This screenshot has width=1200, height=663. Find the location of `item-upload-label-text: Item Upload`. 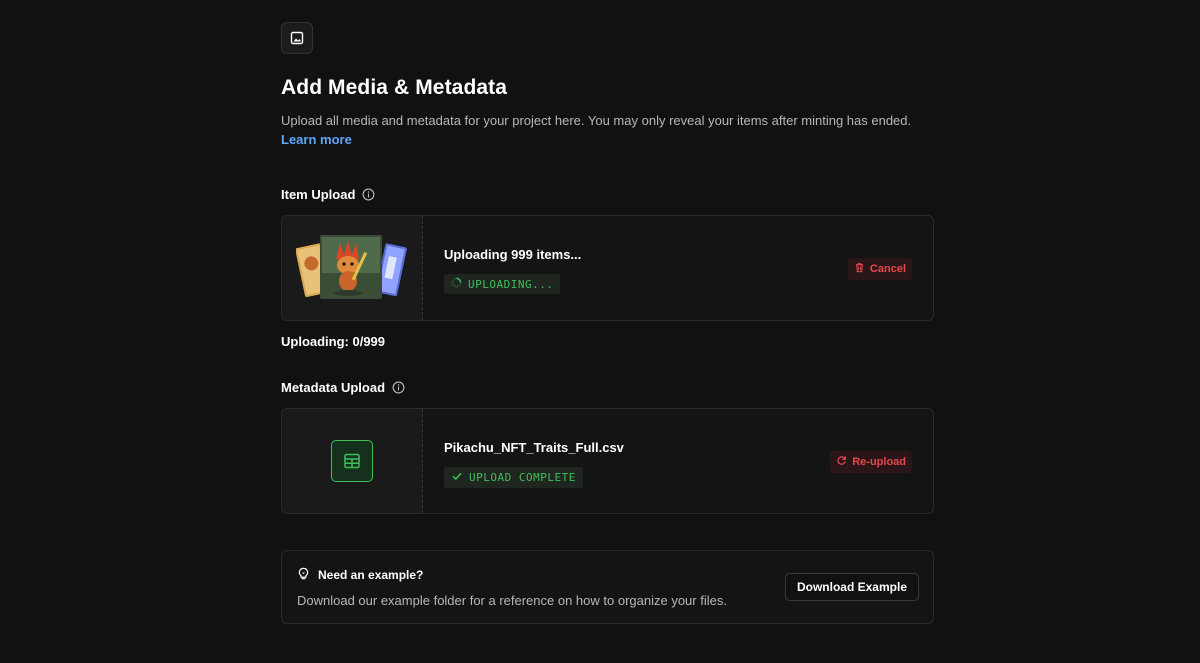

item-upload-label-text: Item Upload is located at coordinates (318, 194).